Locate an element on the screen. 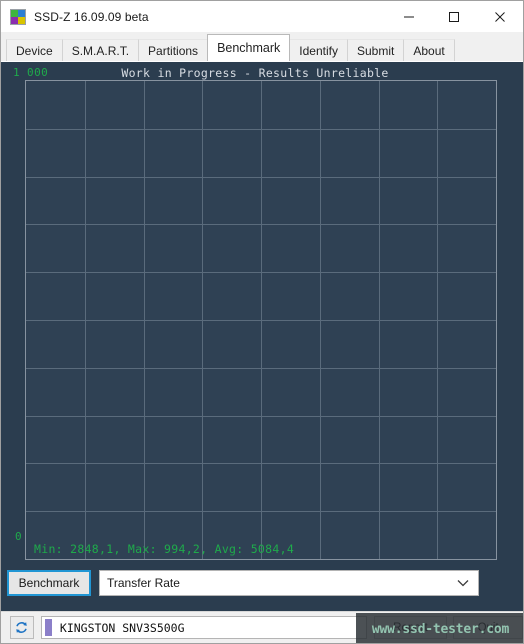 The image size is (524, 644). window-title: SSD-Z 16.09.09 beta is located at coordinates (91, 16).